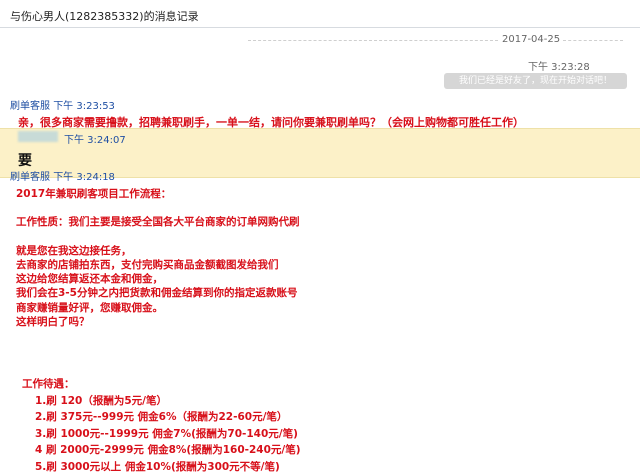  I want to click on blurred-sender-name, so click(38, 136).